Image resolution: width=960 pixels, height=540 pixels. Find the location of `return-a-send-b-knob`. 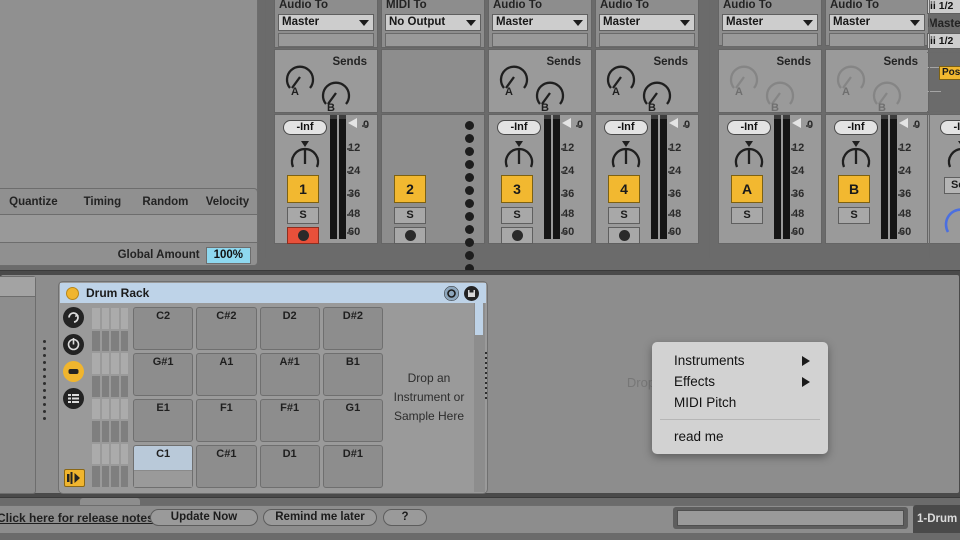

return-a-send-b-knob is located at coordinates (780, 93).